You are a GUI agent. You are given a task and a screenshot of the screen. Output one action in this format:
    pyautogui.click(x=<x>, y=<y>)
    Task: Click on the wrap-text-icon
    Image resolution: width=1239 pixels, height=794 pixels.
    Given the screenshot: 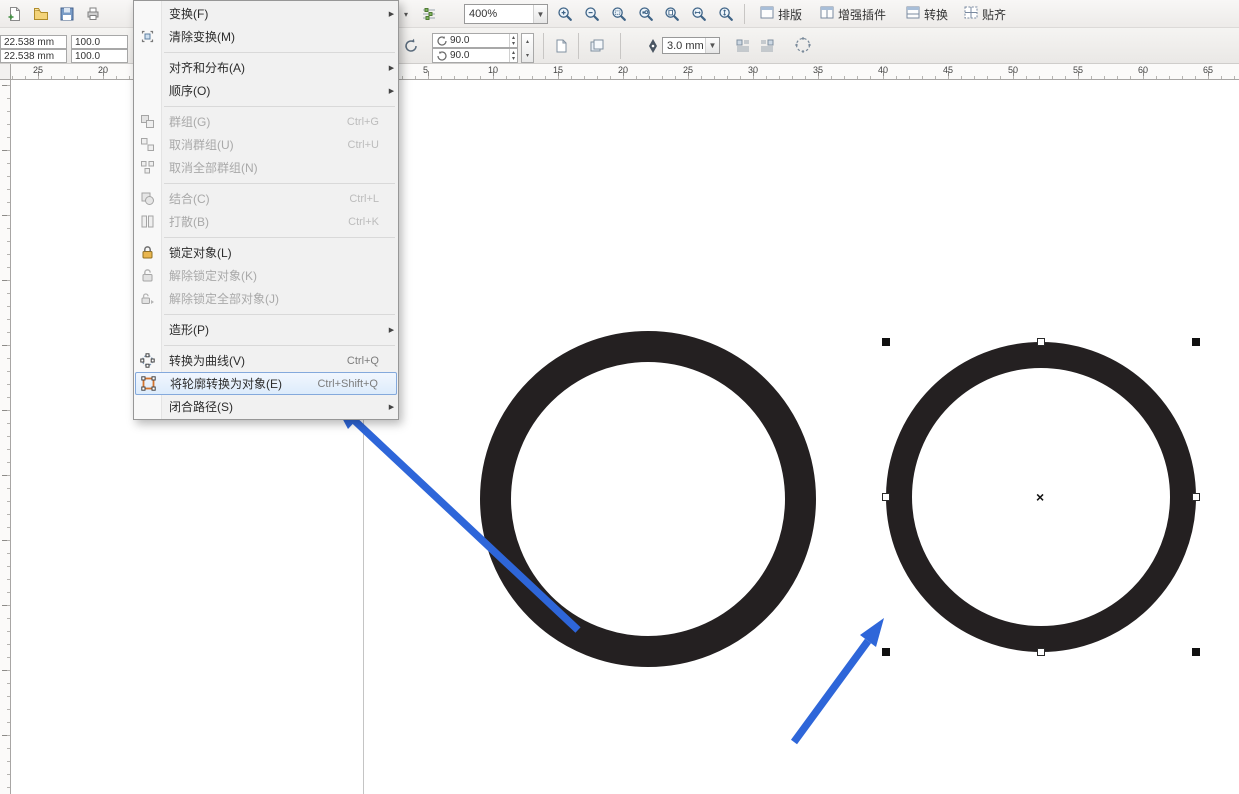 What is the action you would take?
    pyautogui.click(x=743, y=46)
    